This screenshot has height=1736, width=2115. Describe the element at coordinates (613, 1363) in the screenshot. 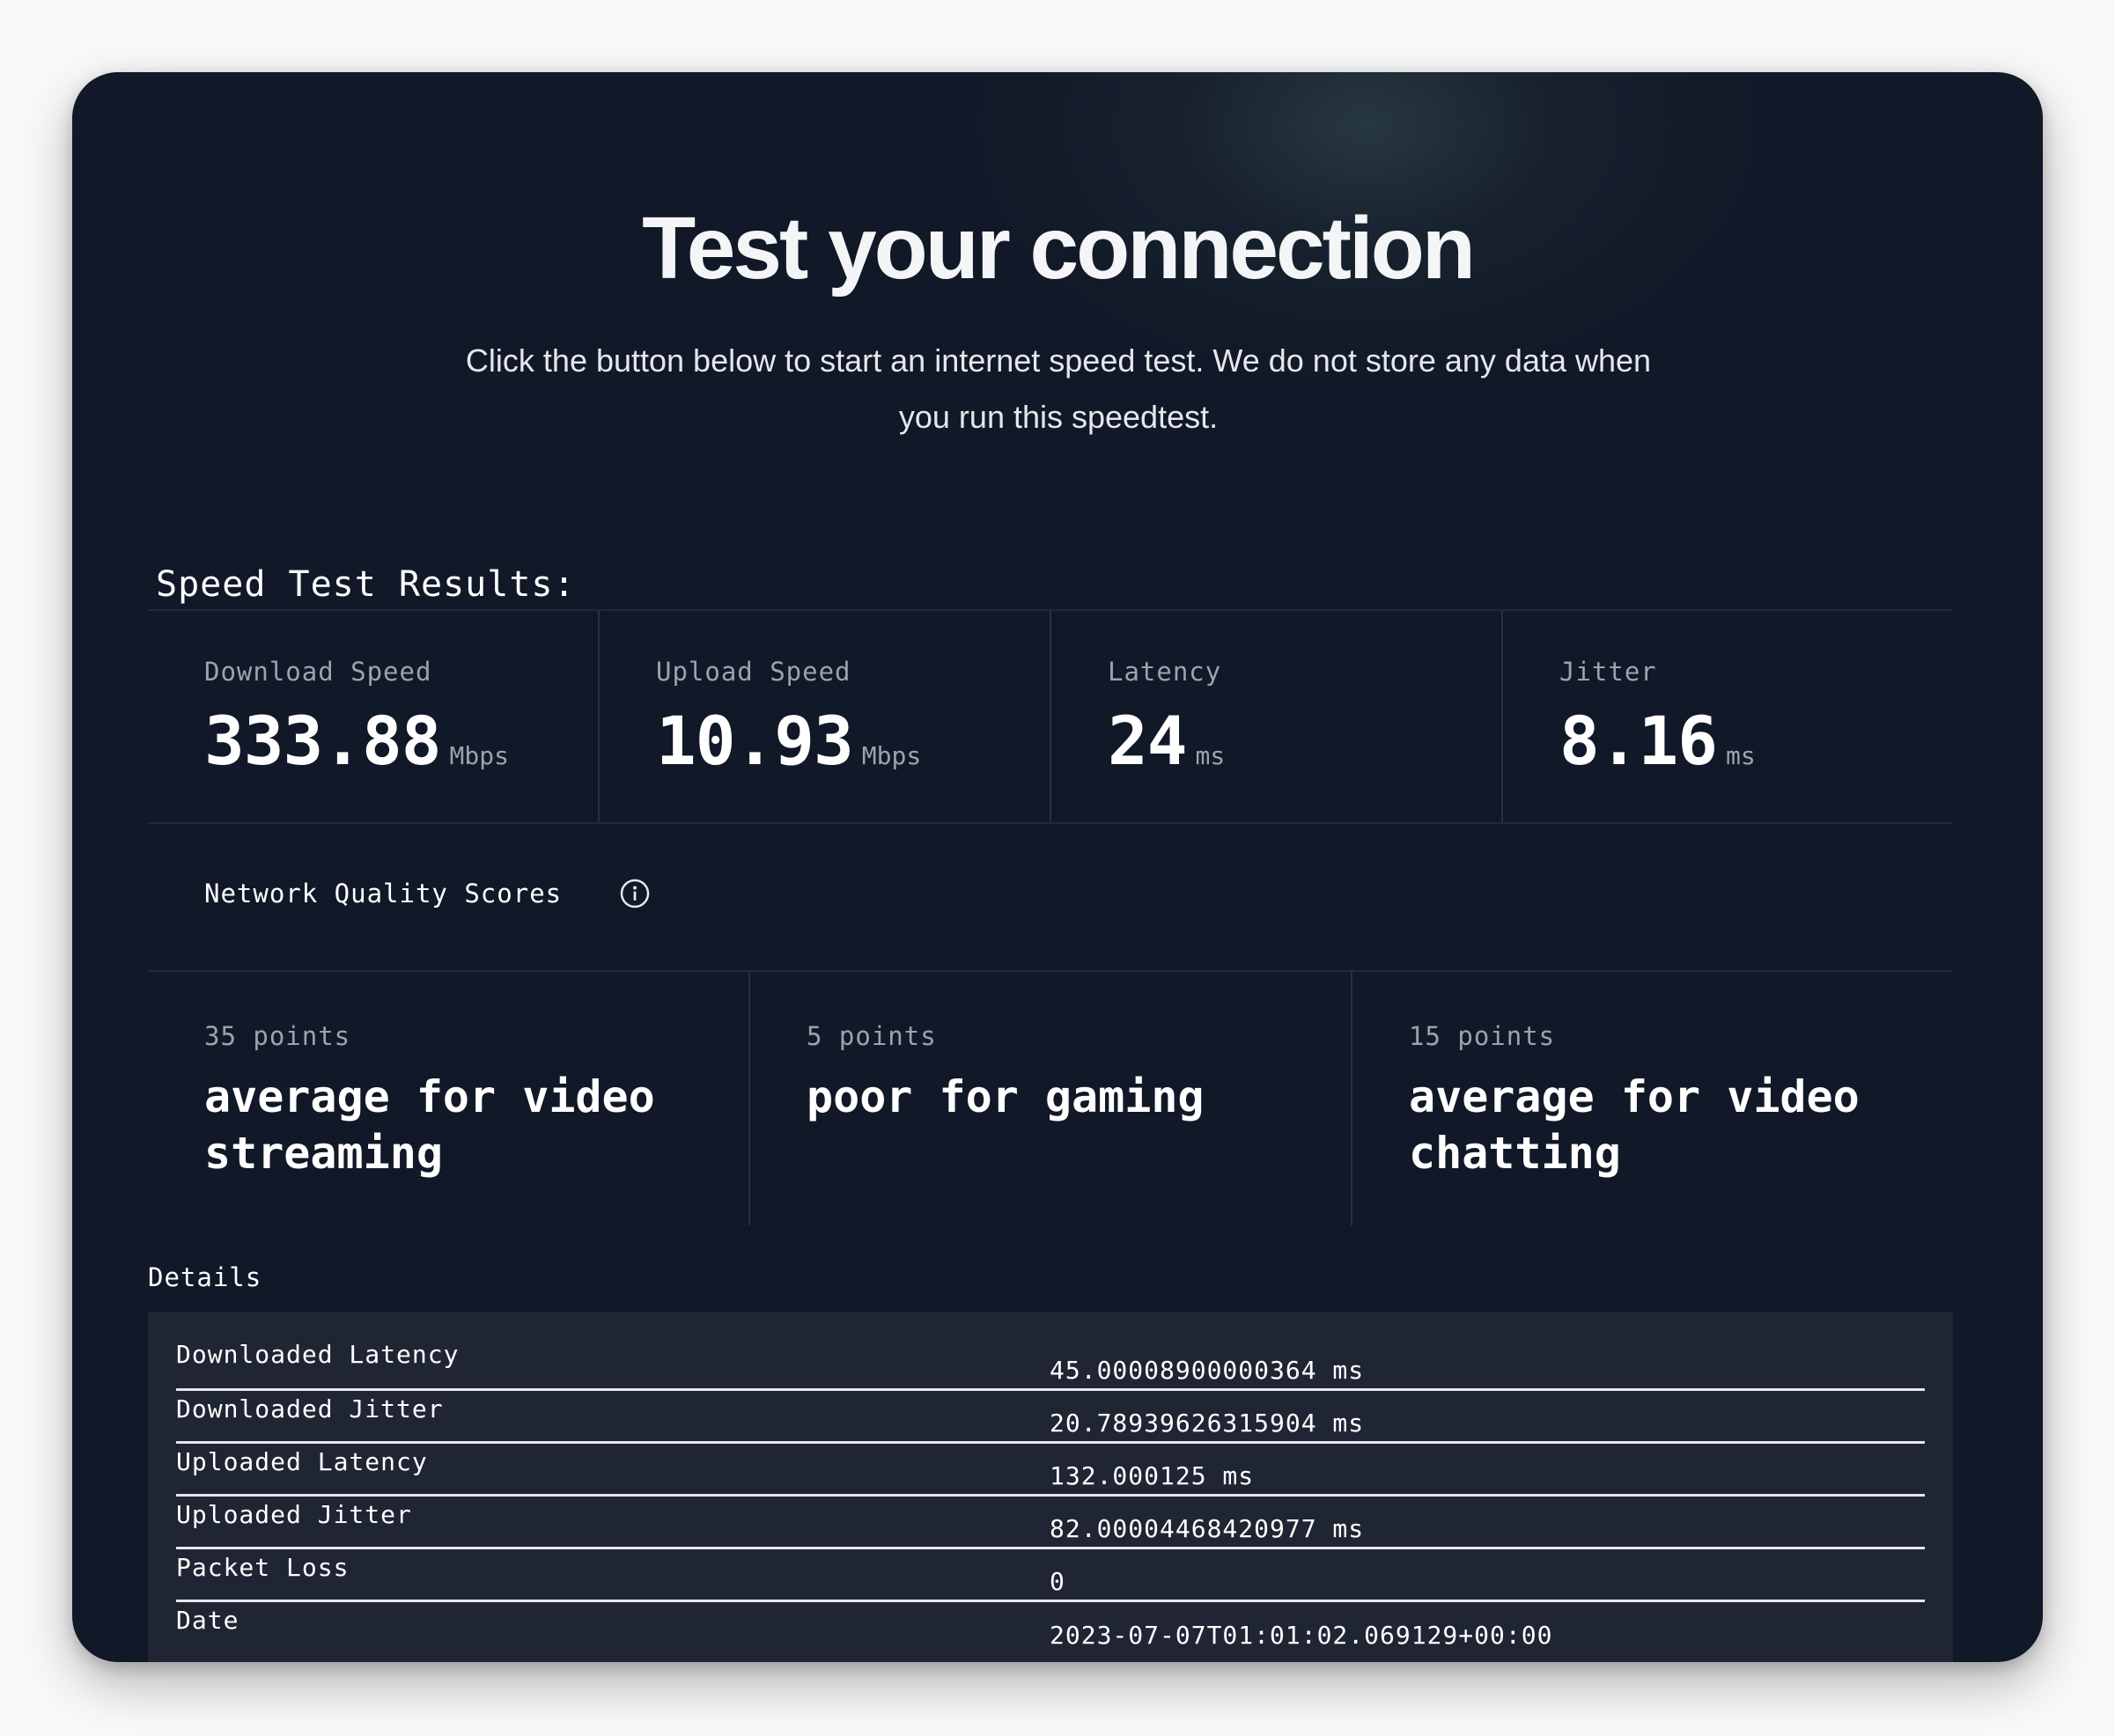

I see `detail-key: Downloaded Latency` at that location.